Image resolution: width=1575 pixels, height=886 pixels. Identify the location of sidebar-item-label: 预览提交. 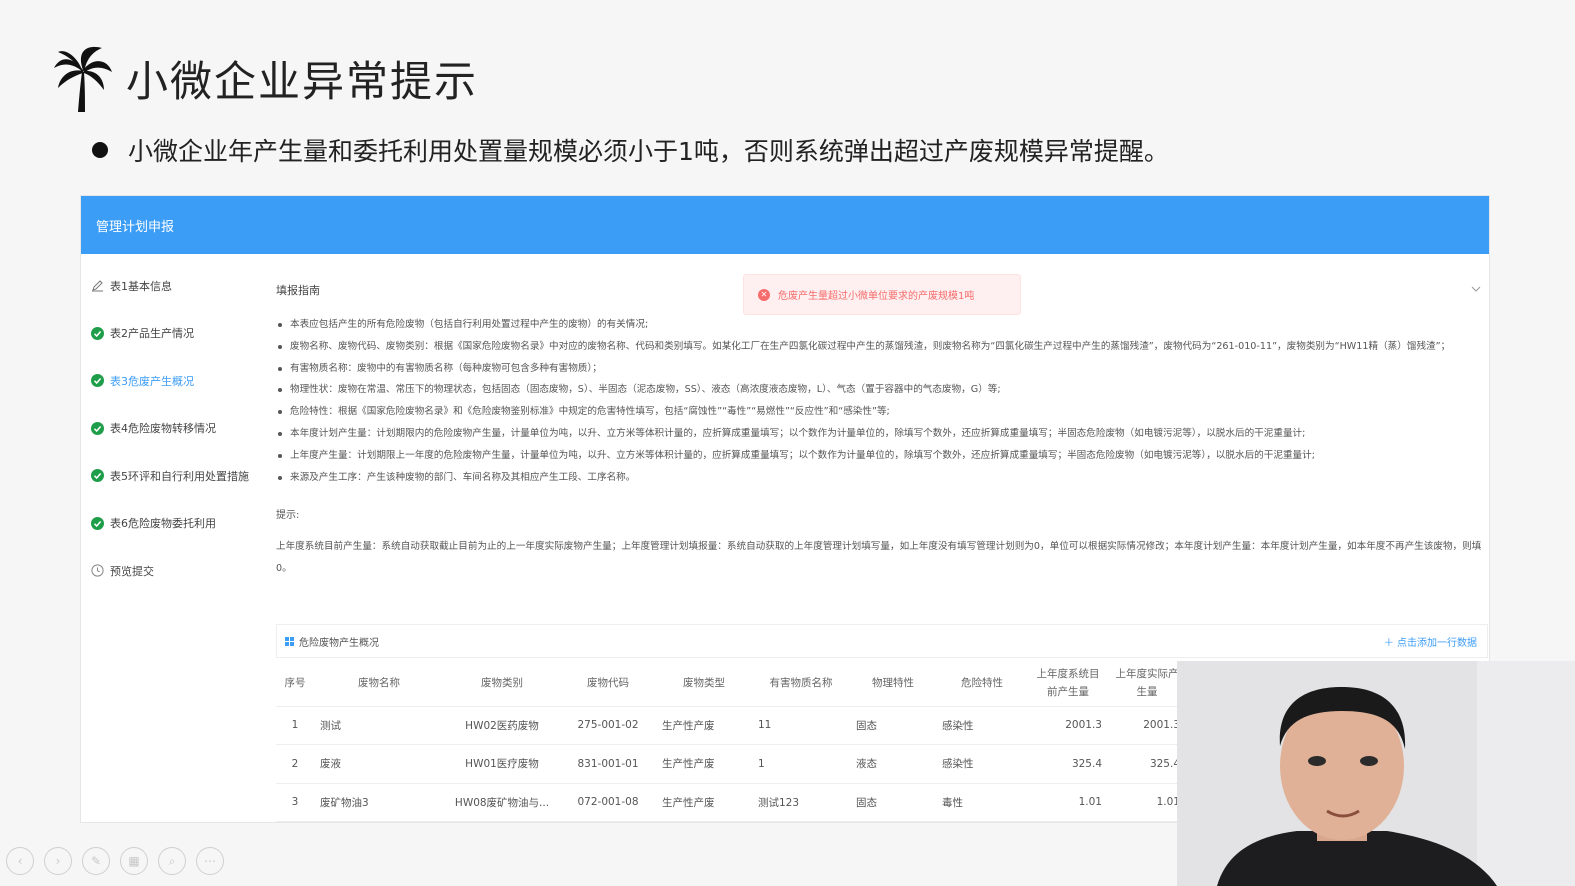
(132, 571).